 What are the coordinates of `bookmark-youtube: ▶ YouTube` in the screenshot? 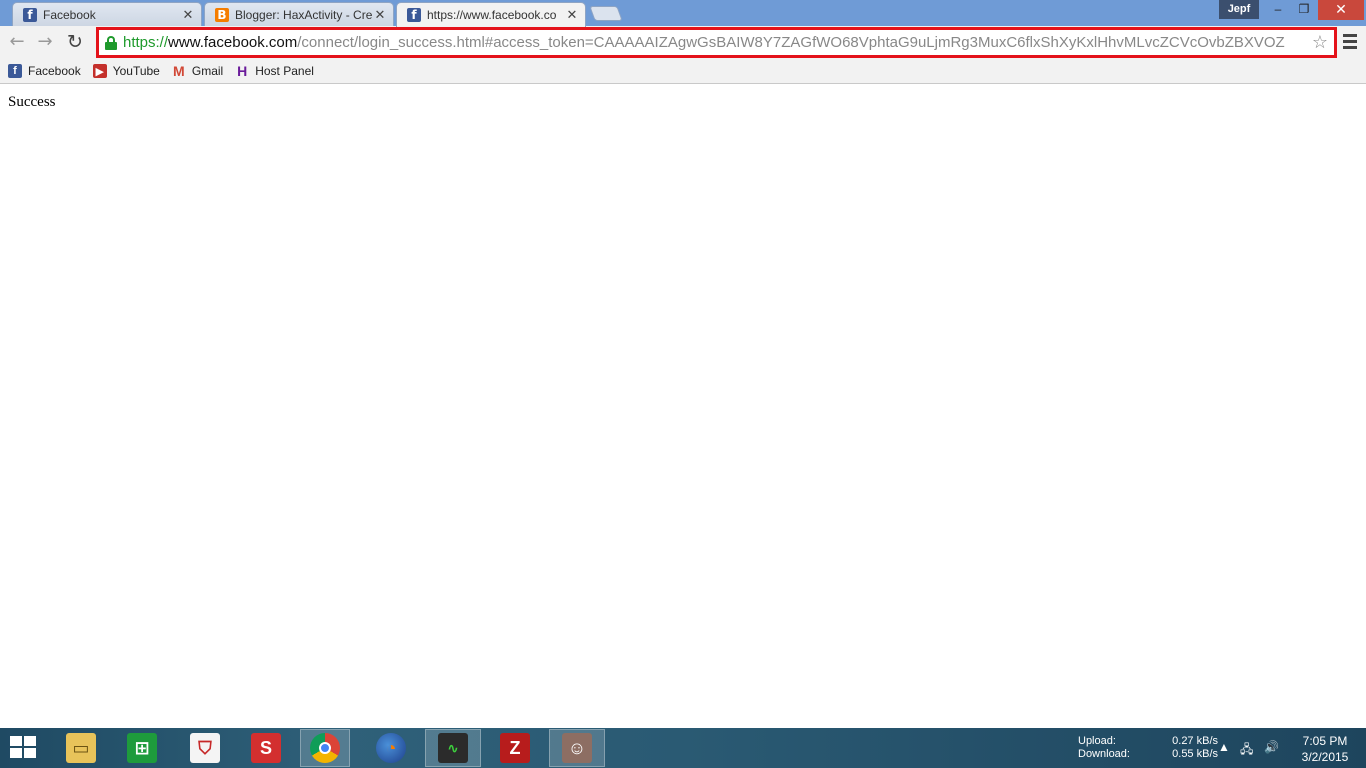 It's located at (126, 71).